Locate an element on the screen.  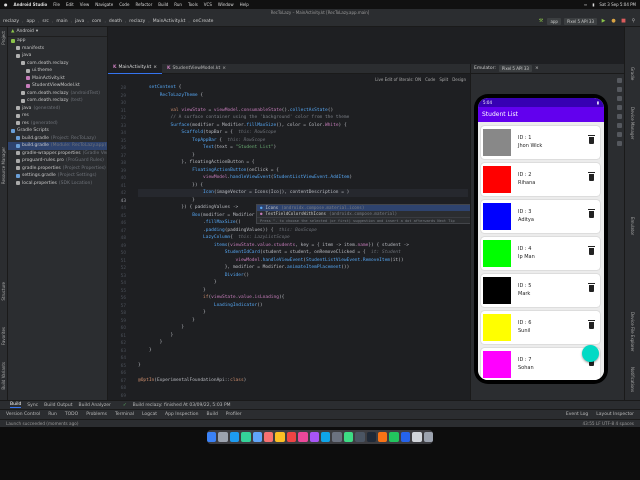
tree-item: build.gradle (Project: RecToLazy) is located at coordinates (57, 139).